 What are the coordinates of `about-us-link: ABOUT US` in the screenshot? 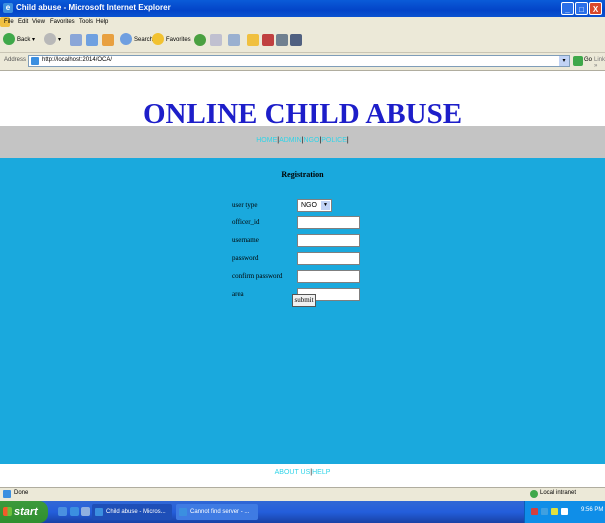 It's located at (293, 472).